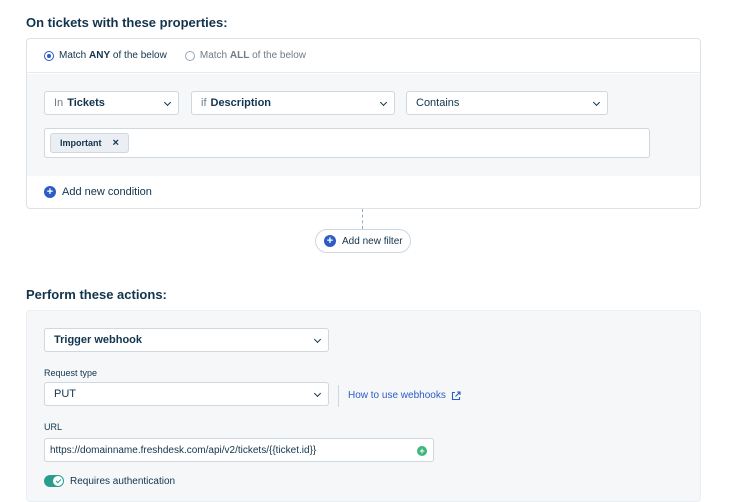  What do you see at coordinates (81, 143) in the screenshot?
I see `tag-label: Important` at bounding box center [81, 143].